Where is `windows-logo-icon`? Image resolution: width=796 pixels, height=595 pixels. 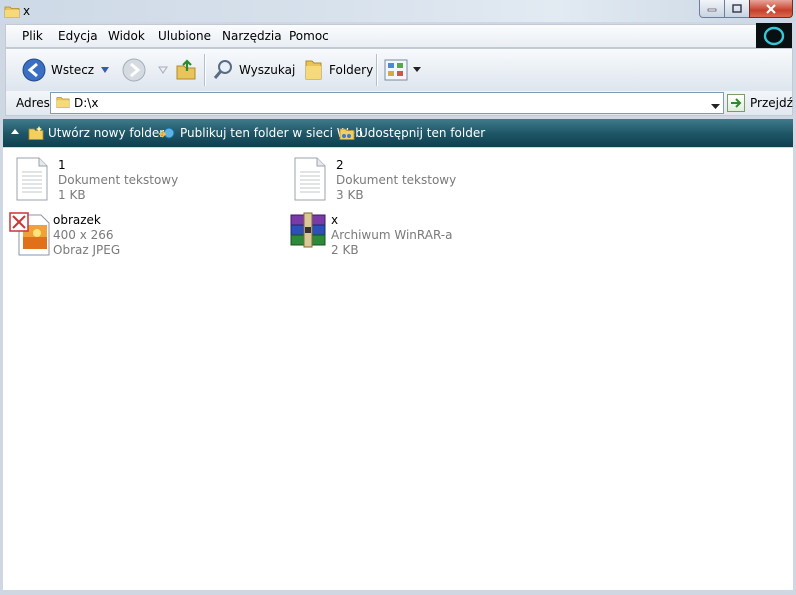
windows-logo-icon is located at coordinates (774, 35).